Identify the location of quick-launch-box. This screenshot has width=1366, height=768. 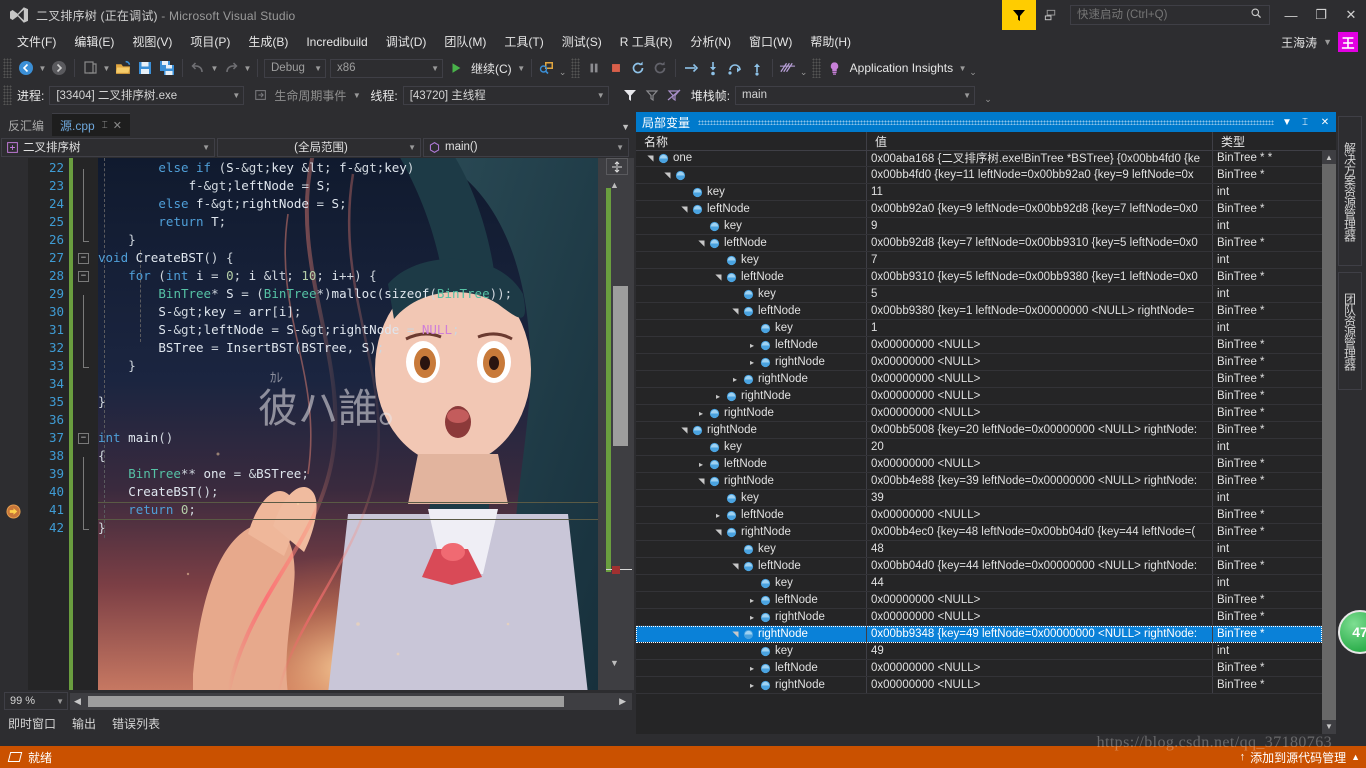
(1170, 15).